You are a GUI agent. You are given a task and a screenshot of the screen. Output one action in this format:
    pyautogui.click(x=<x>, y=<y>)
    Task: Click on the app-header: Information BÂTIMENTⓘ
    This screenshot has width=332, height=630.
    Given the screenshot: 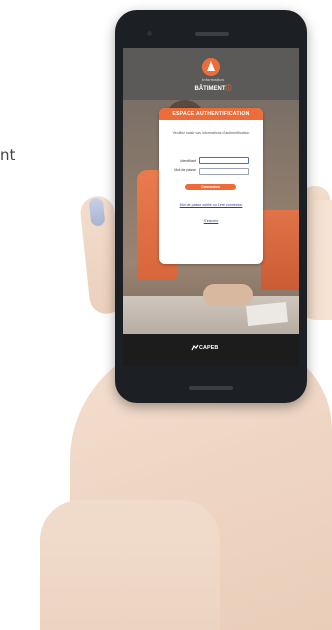 What is the action you would take?
    pyautogui.click(x=211, y=74)
    